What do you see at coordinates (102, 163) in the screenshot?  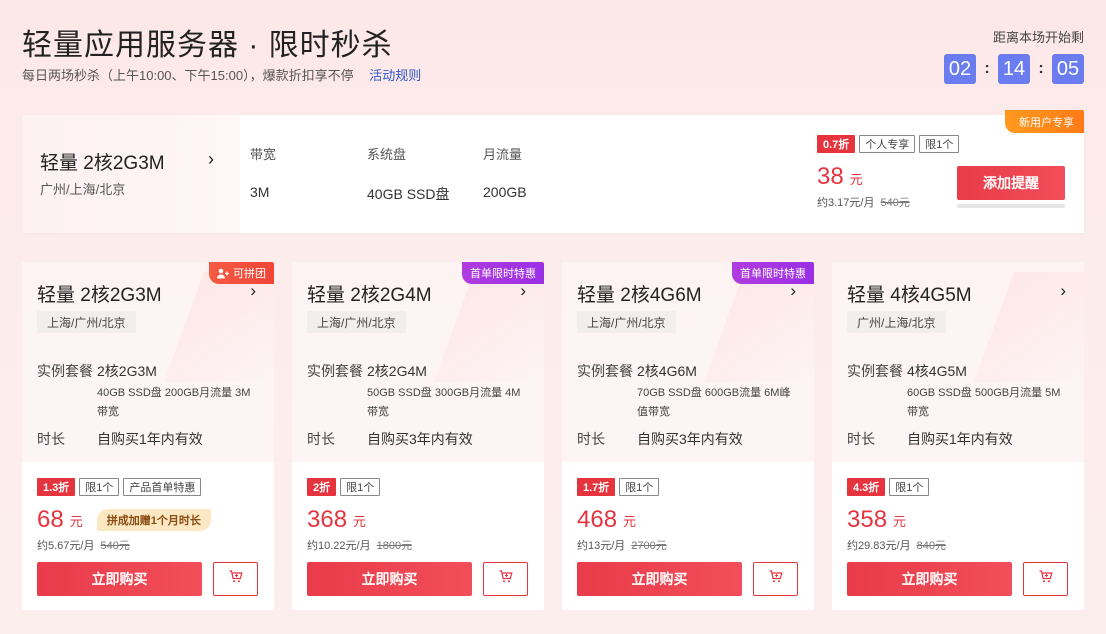 I see `featured-product-name: 轻量 2核2G3M` at bounding box center [102, 163].